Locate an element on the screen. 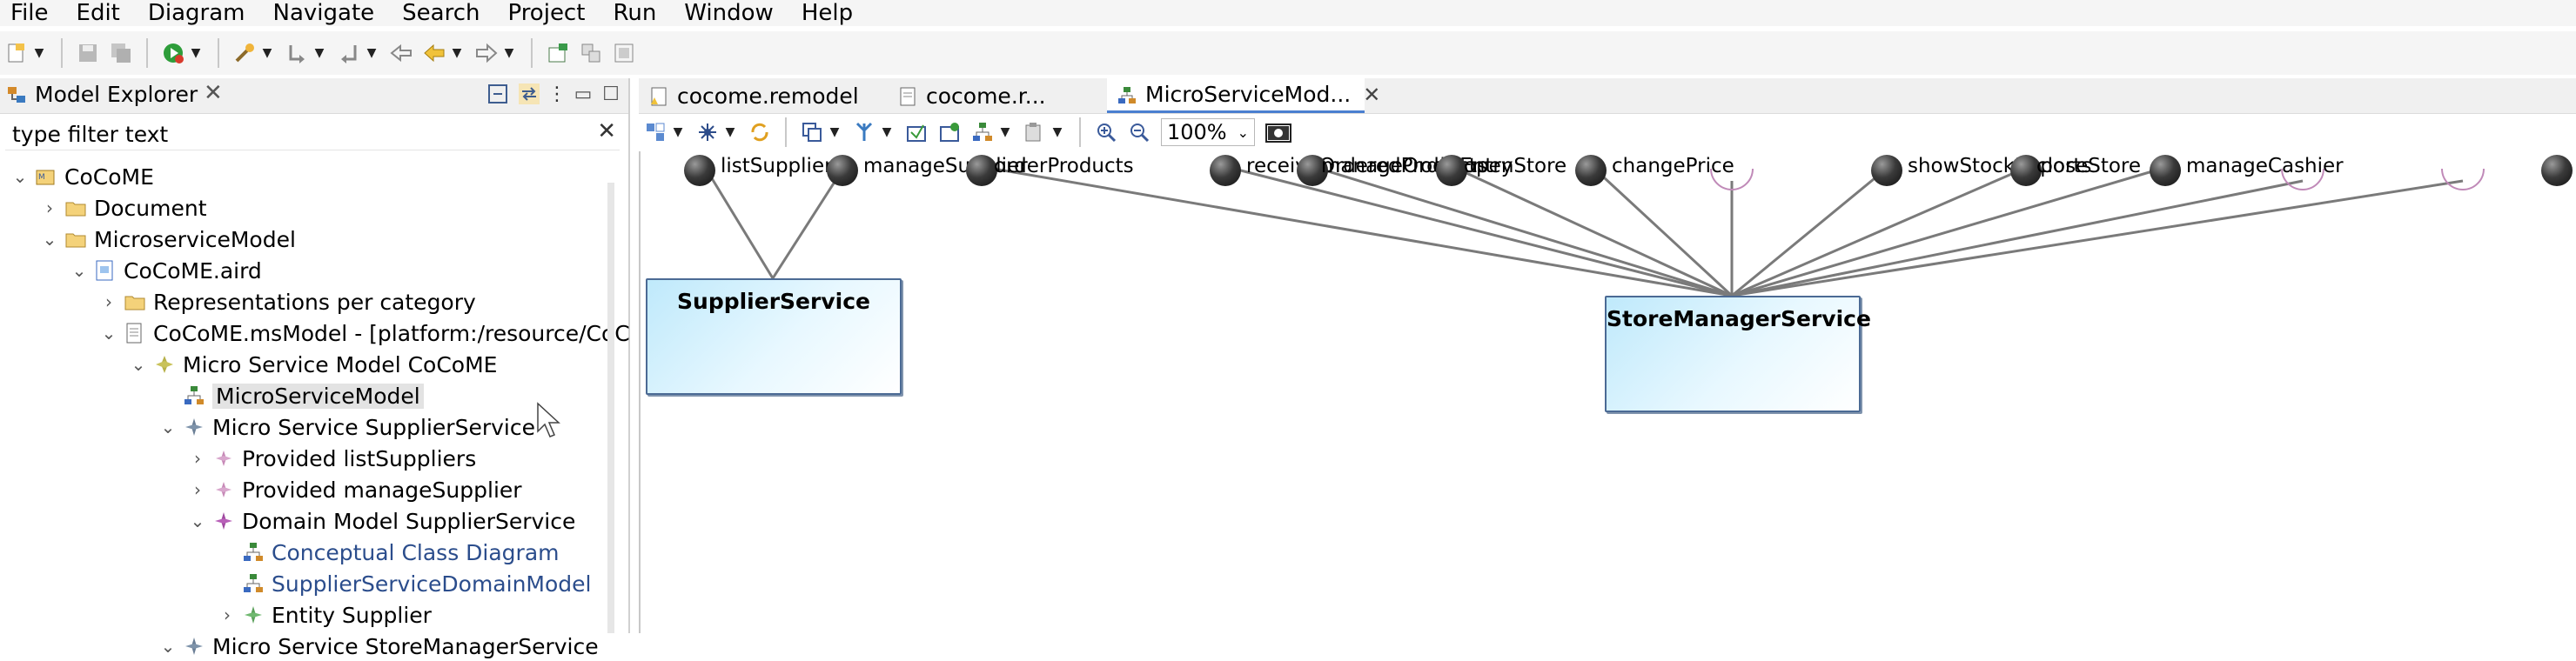  tree-item: MicroServiceModel is located at coordinates (291, 396).